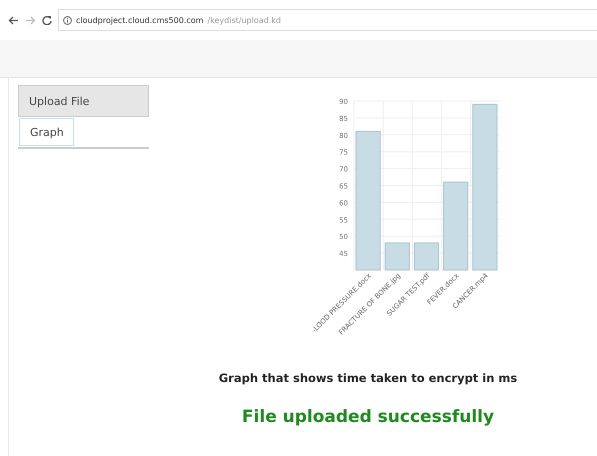  I want to click on info-icon, so click(67, 20).